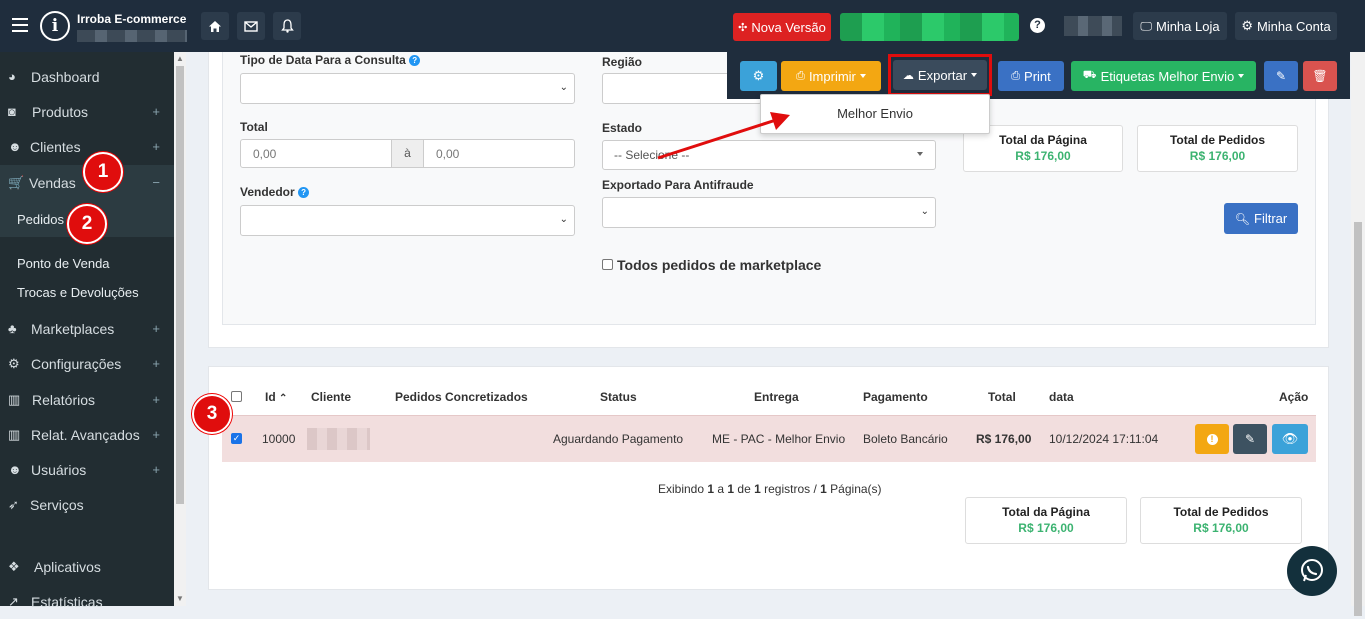 This screenshot has width=1365, height=619. I want to click on sidebar-item-dashboard: ◕ Dashboard, so click(87, 76).